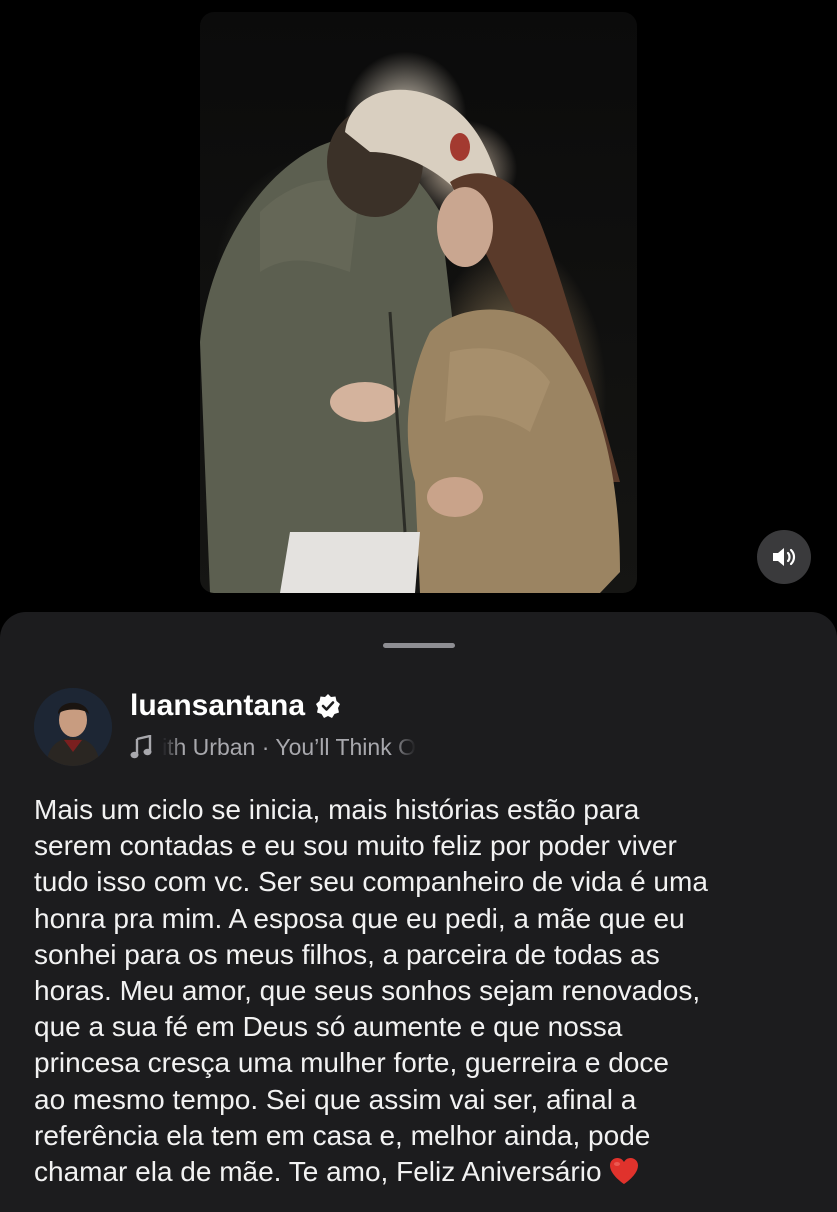 This screenshot has width=837, height=1212. What do you see at coordinates (419, 645) in the screenshot?
I see `sheet-grabber` at bounding box center [419, 645].